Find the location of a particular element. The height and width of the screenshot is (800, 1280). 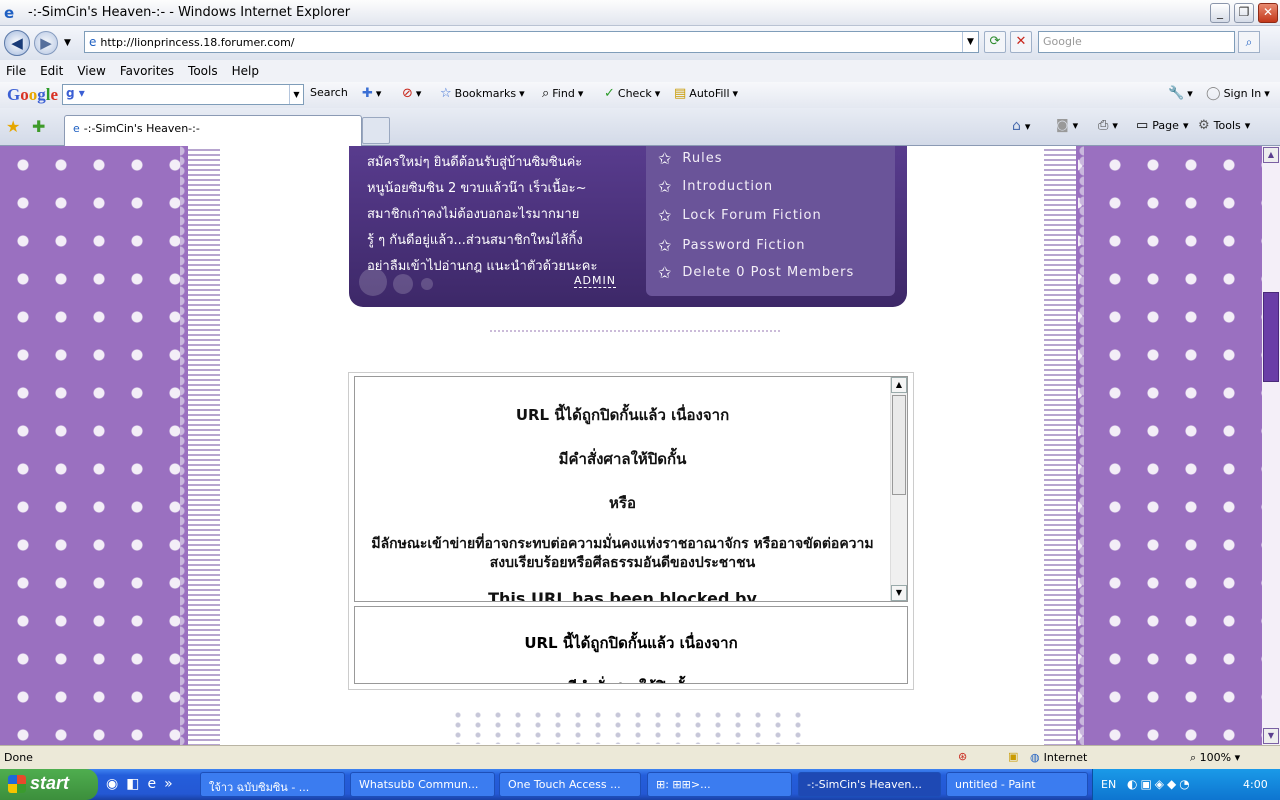

check-label: Check is located at coordinates (634, 93).